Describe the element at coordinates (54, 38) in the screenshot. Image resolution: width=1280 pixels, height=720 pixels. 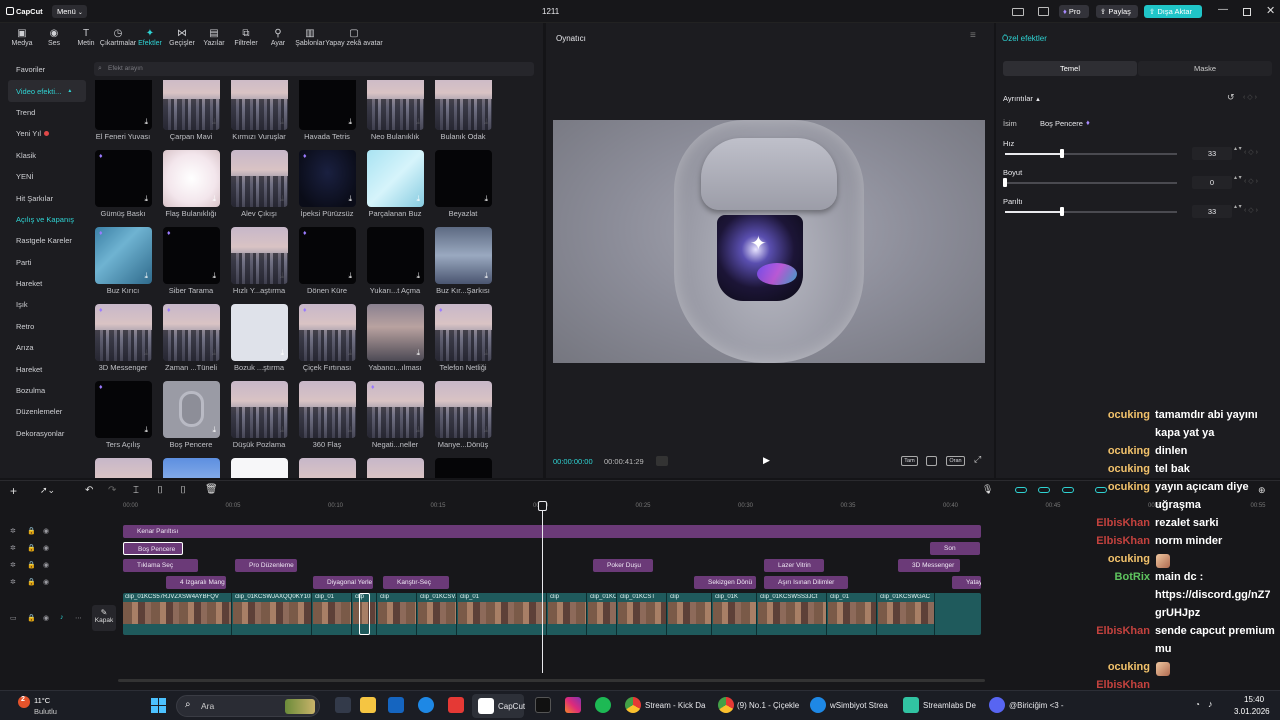
I see `tool-audio: ◉ Ses` at that location.